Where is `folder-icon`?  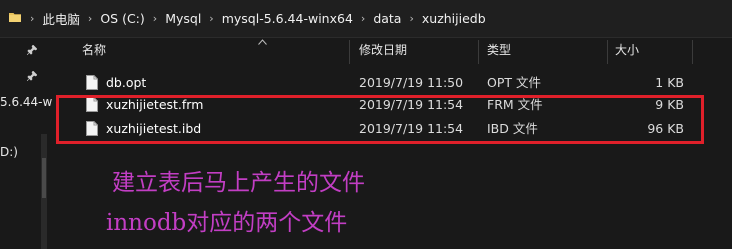
folder-icon is located at coordinates (15, 17).